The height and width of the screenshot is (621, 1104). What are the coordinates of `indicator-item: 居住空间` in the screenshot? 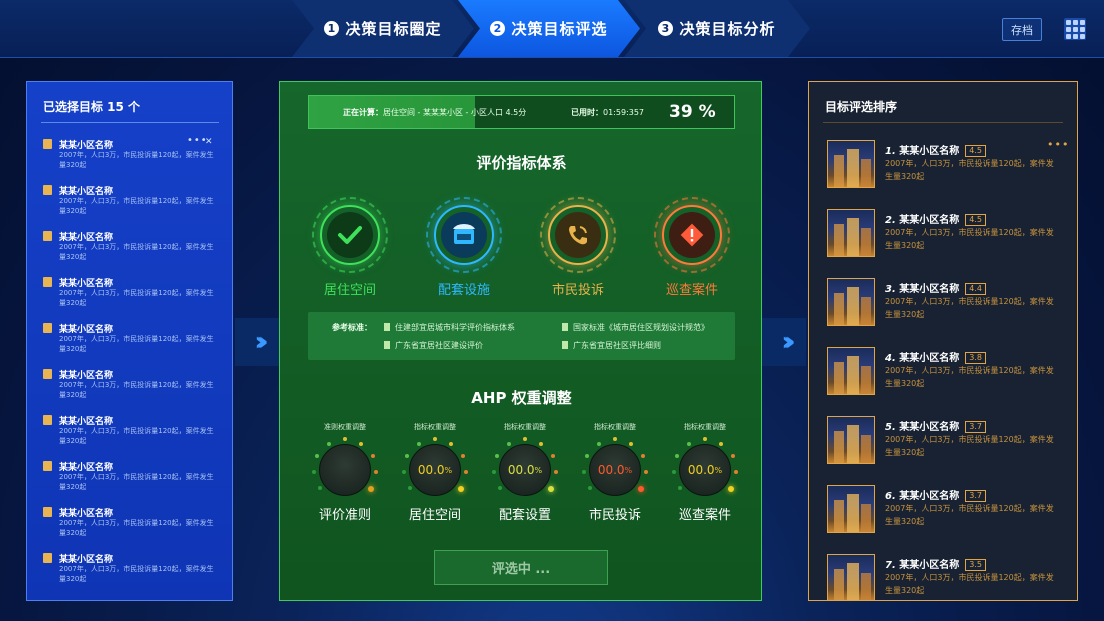 It's located at (350, 247).